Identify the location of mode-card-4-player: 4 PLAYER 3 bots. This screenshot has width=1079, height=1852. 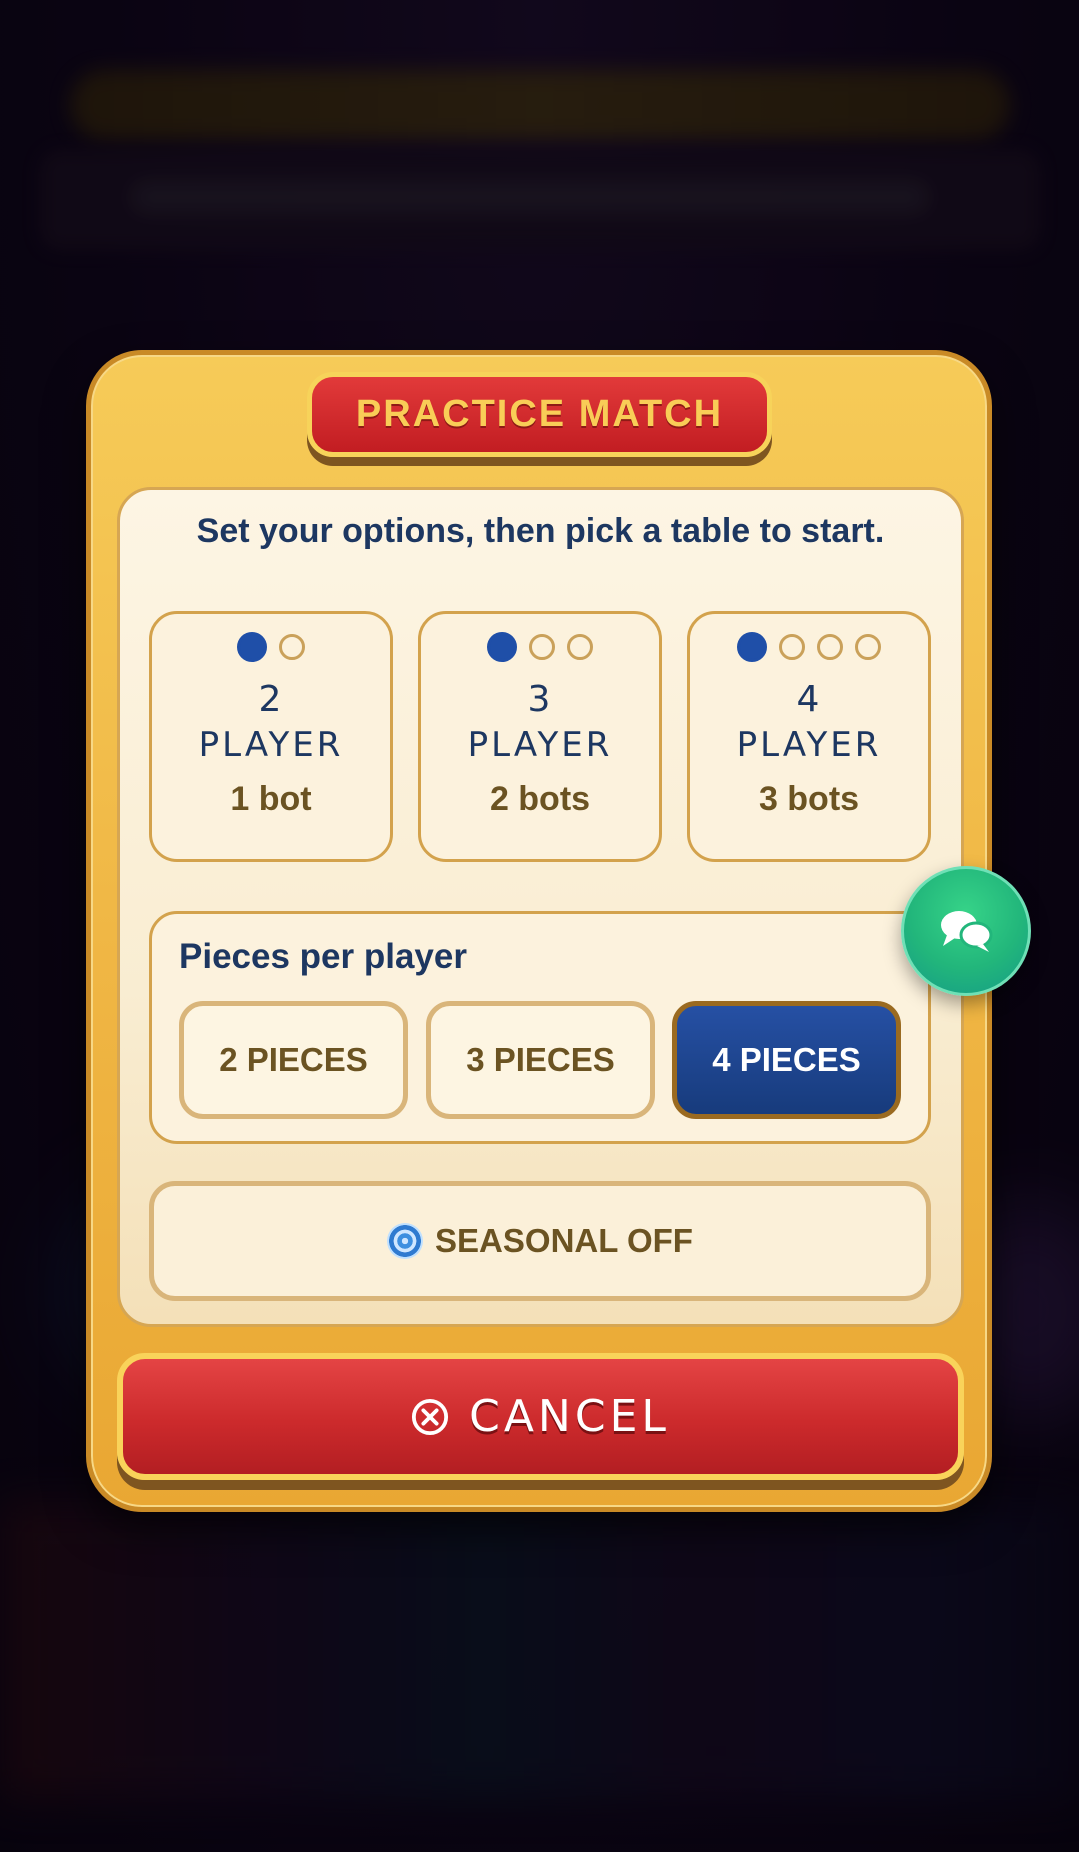
(809, 736).